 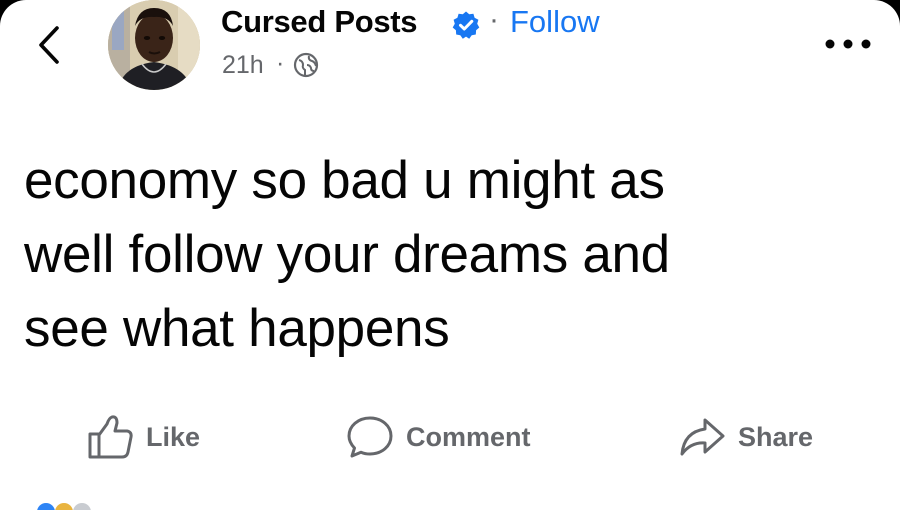 What do you see at coordinates (347, 254) in the screenshot?
I see `post-text-line: well follow your dreams and` at bounding box center [347, 254].